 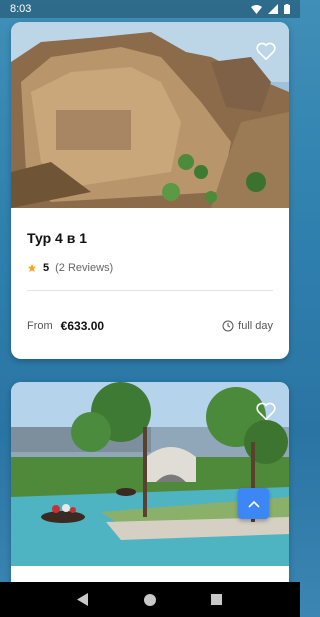 What do you see at coordinates (150, 268) in the screenshot?
I see `tour-rating: 5 (2 Reviews)` at bounding box center [150, 268].